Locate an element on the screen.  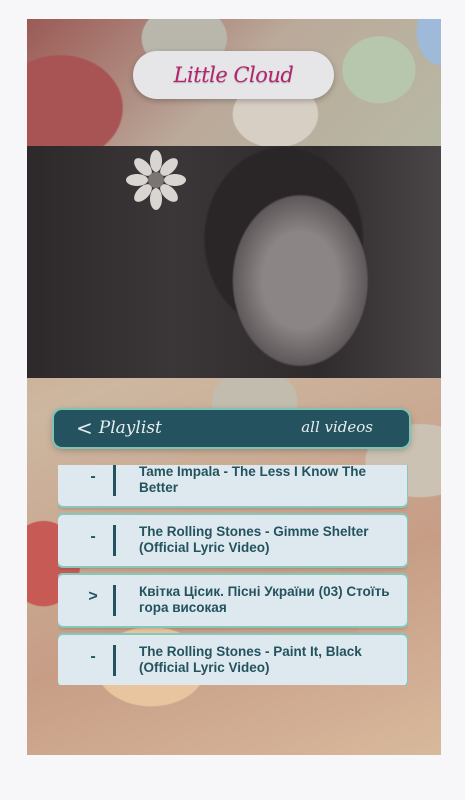
playlist-back-button: < Playlist is located at coordinates (119, 428).